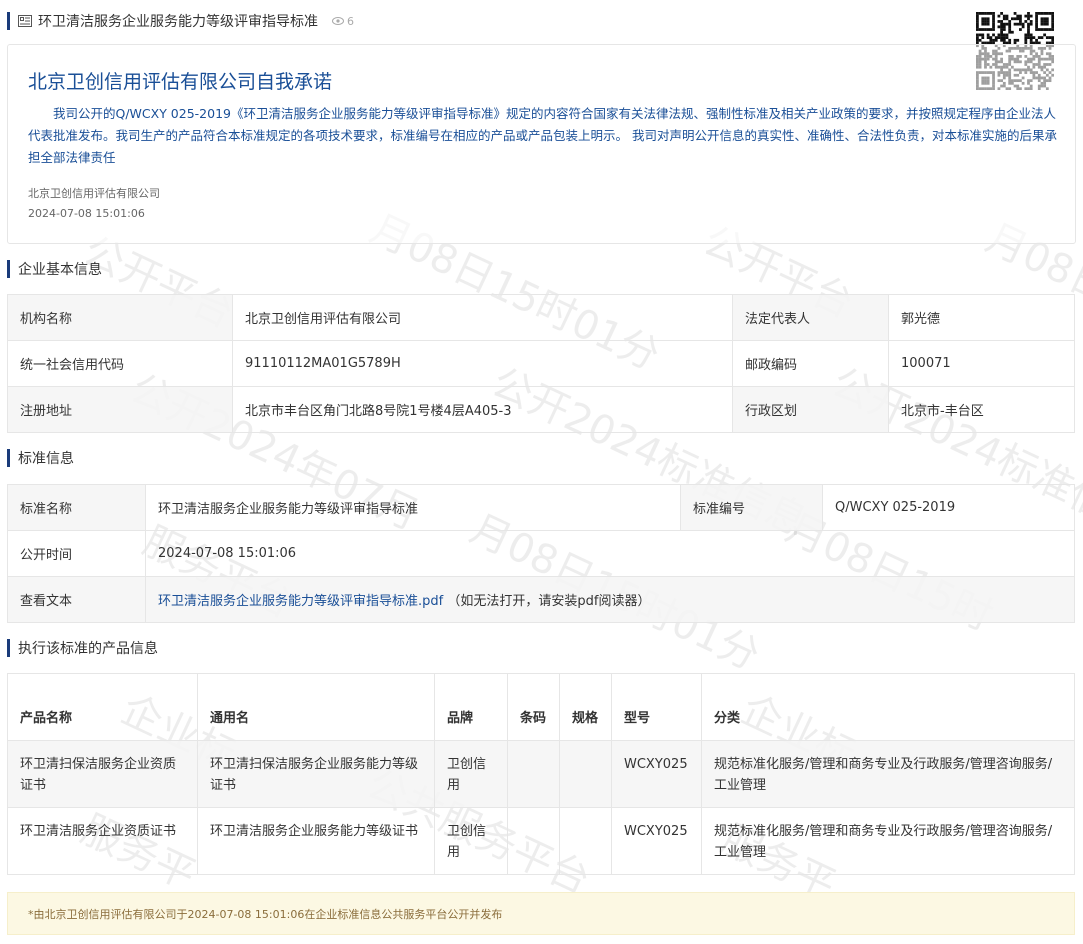 This screenshot has height=944, width=1083. I want to click on credit-code-value: 91110112MA01G5789H, so click(482, 363).